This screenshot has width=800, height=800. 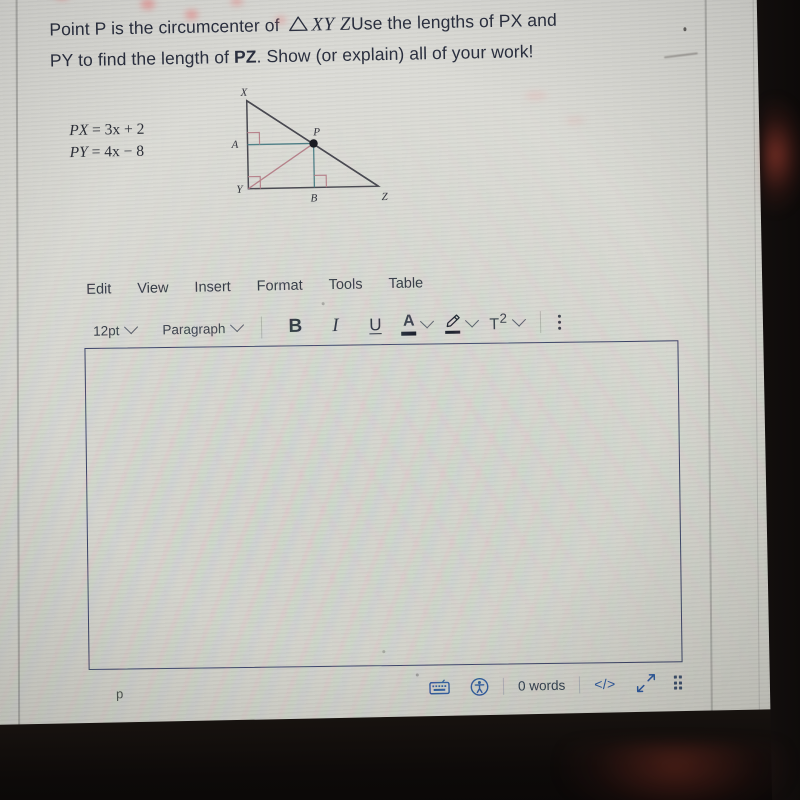 I want to click on vertex-label-a: A, so click(x=234, y=145).